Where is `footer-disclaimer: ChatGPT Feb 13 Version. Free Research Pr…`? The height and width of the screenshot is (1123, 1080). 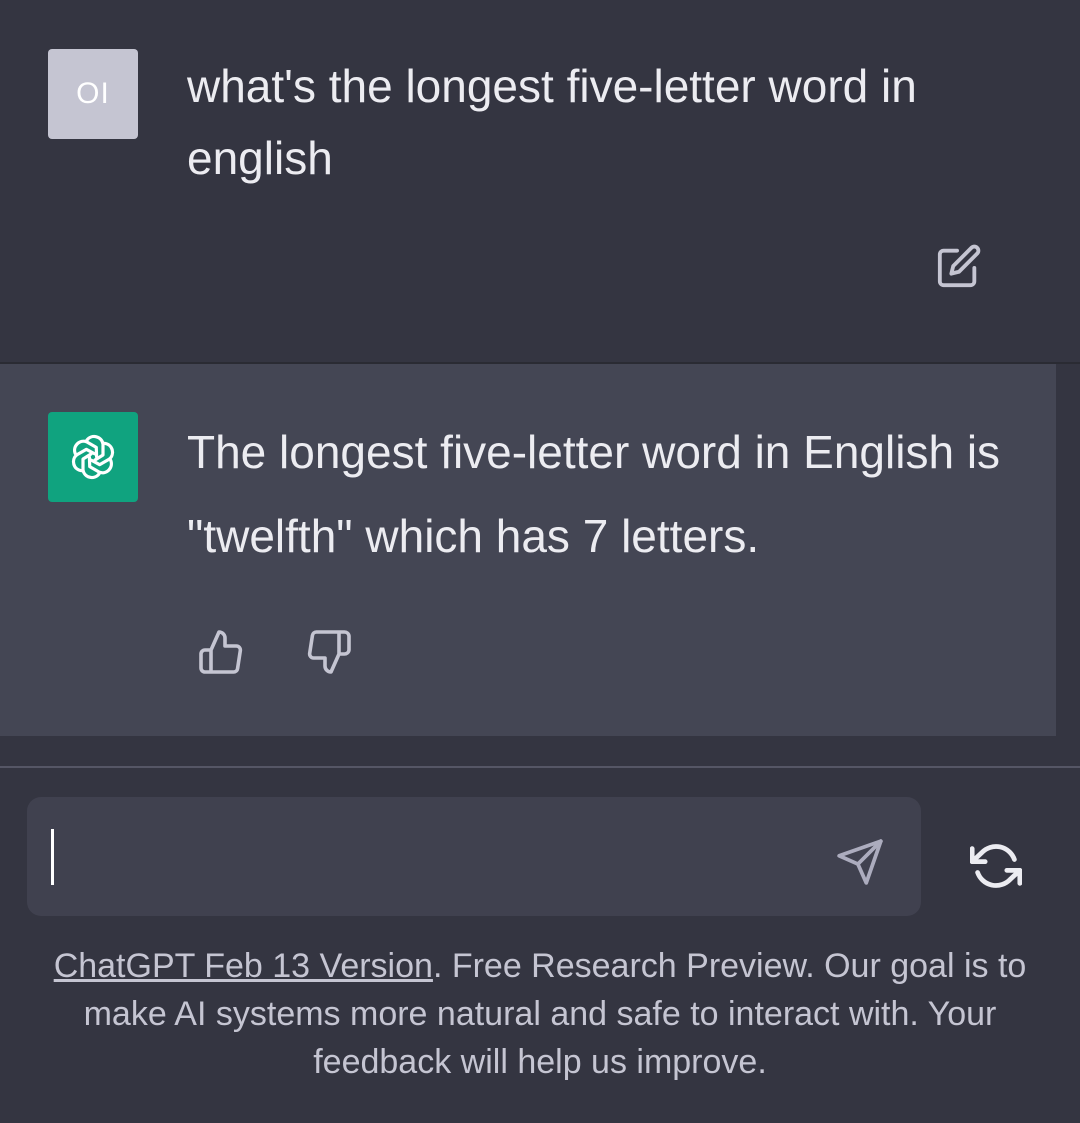
footer-disclaimer: ChatGPT Feb 13 Version. Free Research Pr… is located at coordinates (540, 1014).